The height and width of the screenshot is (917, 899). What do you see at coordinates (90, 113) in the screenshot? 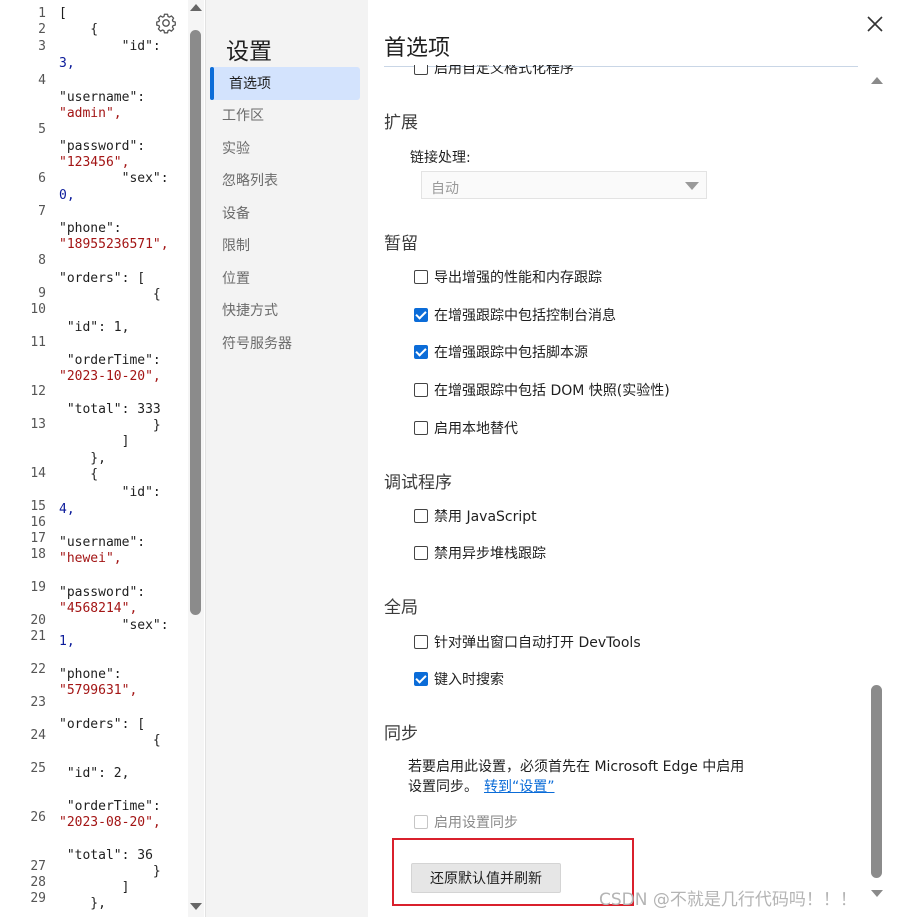
I see `code-line: "admin",` at bounding box center [90, 113].